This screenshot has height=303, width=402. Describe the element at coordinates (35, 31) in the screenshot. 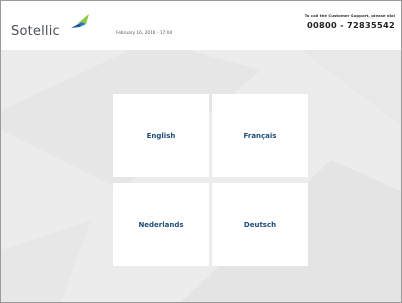

I see `brand-name: Sotellic` at that location.